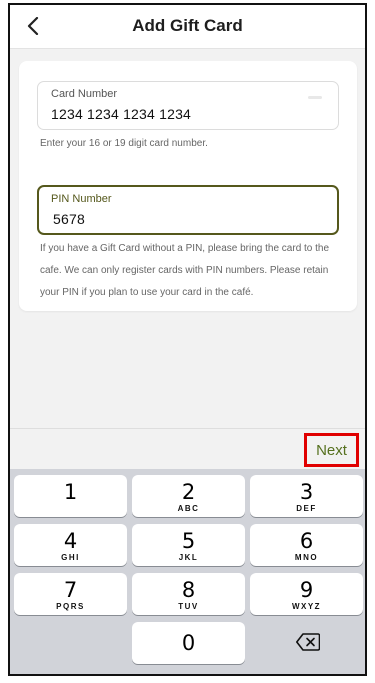  Describe the element at coordinates (306, 606) in the screenshot. I see `key-letters: WXYZ` at that location.